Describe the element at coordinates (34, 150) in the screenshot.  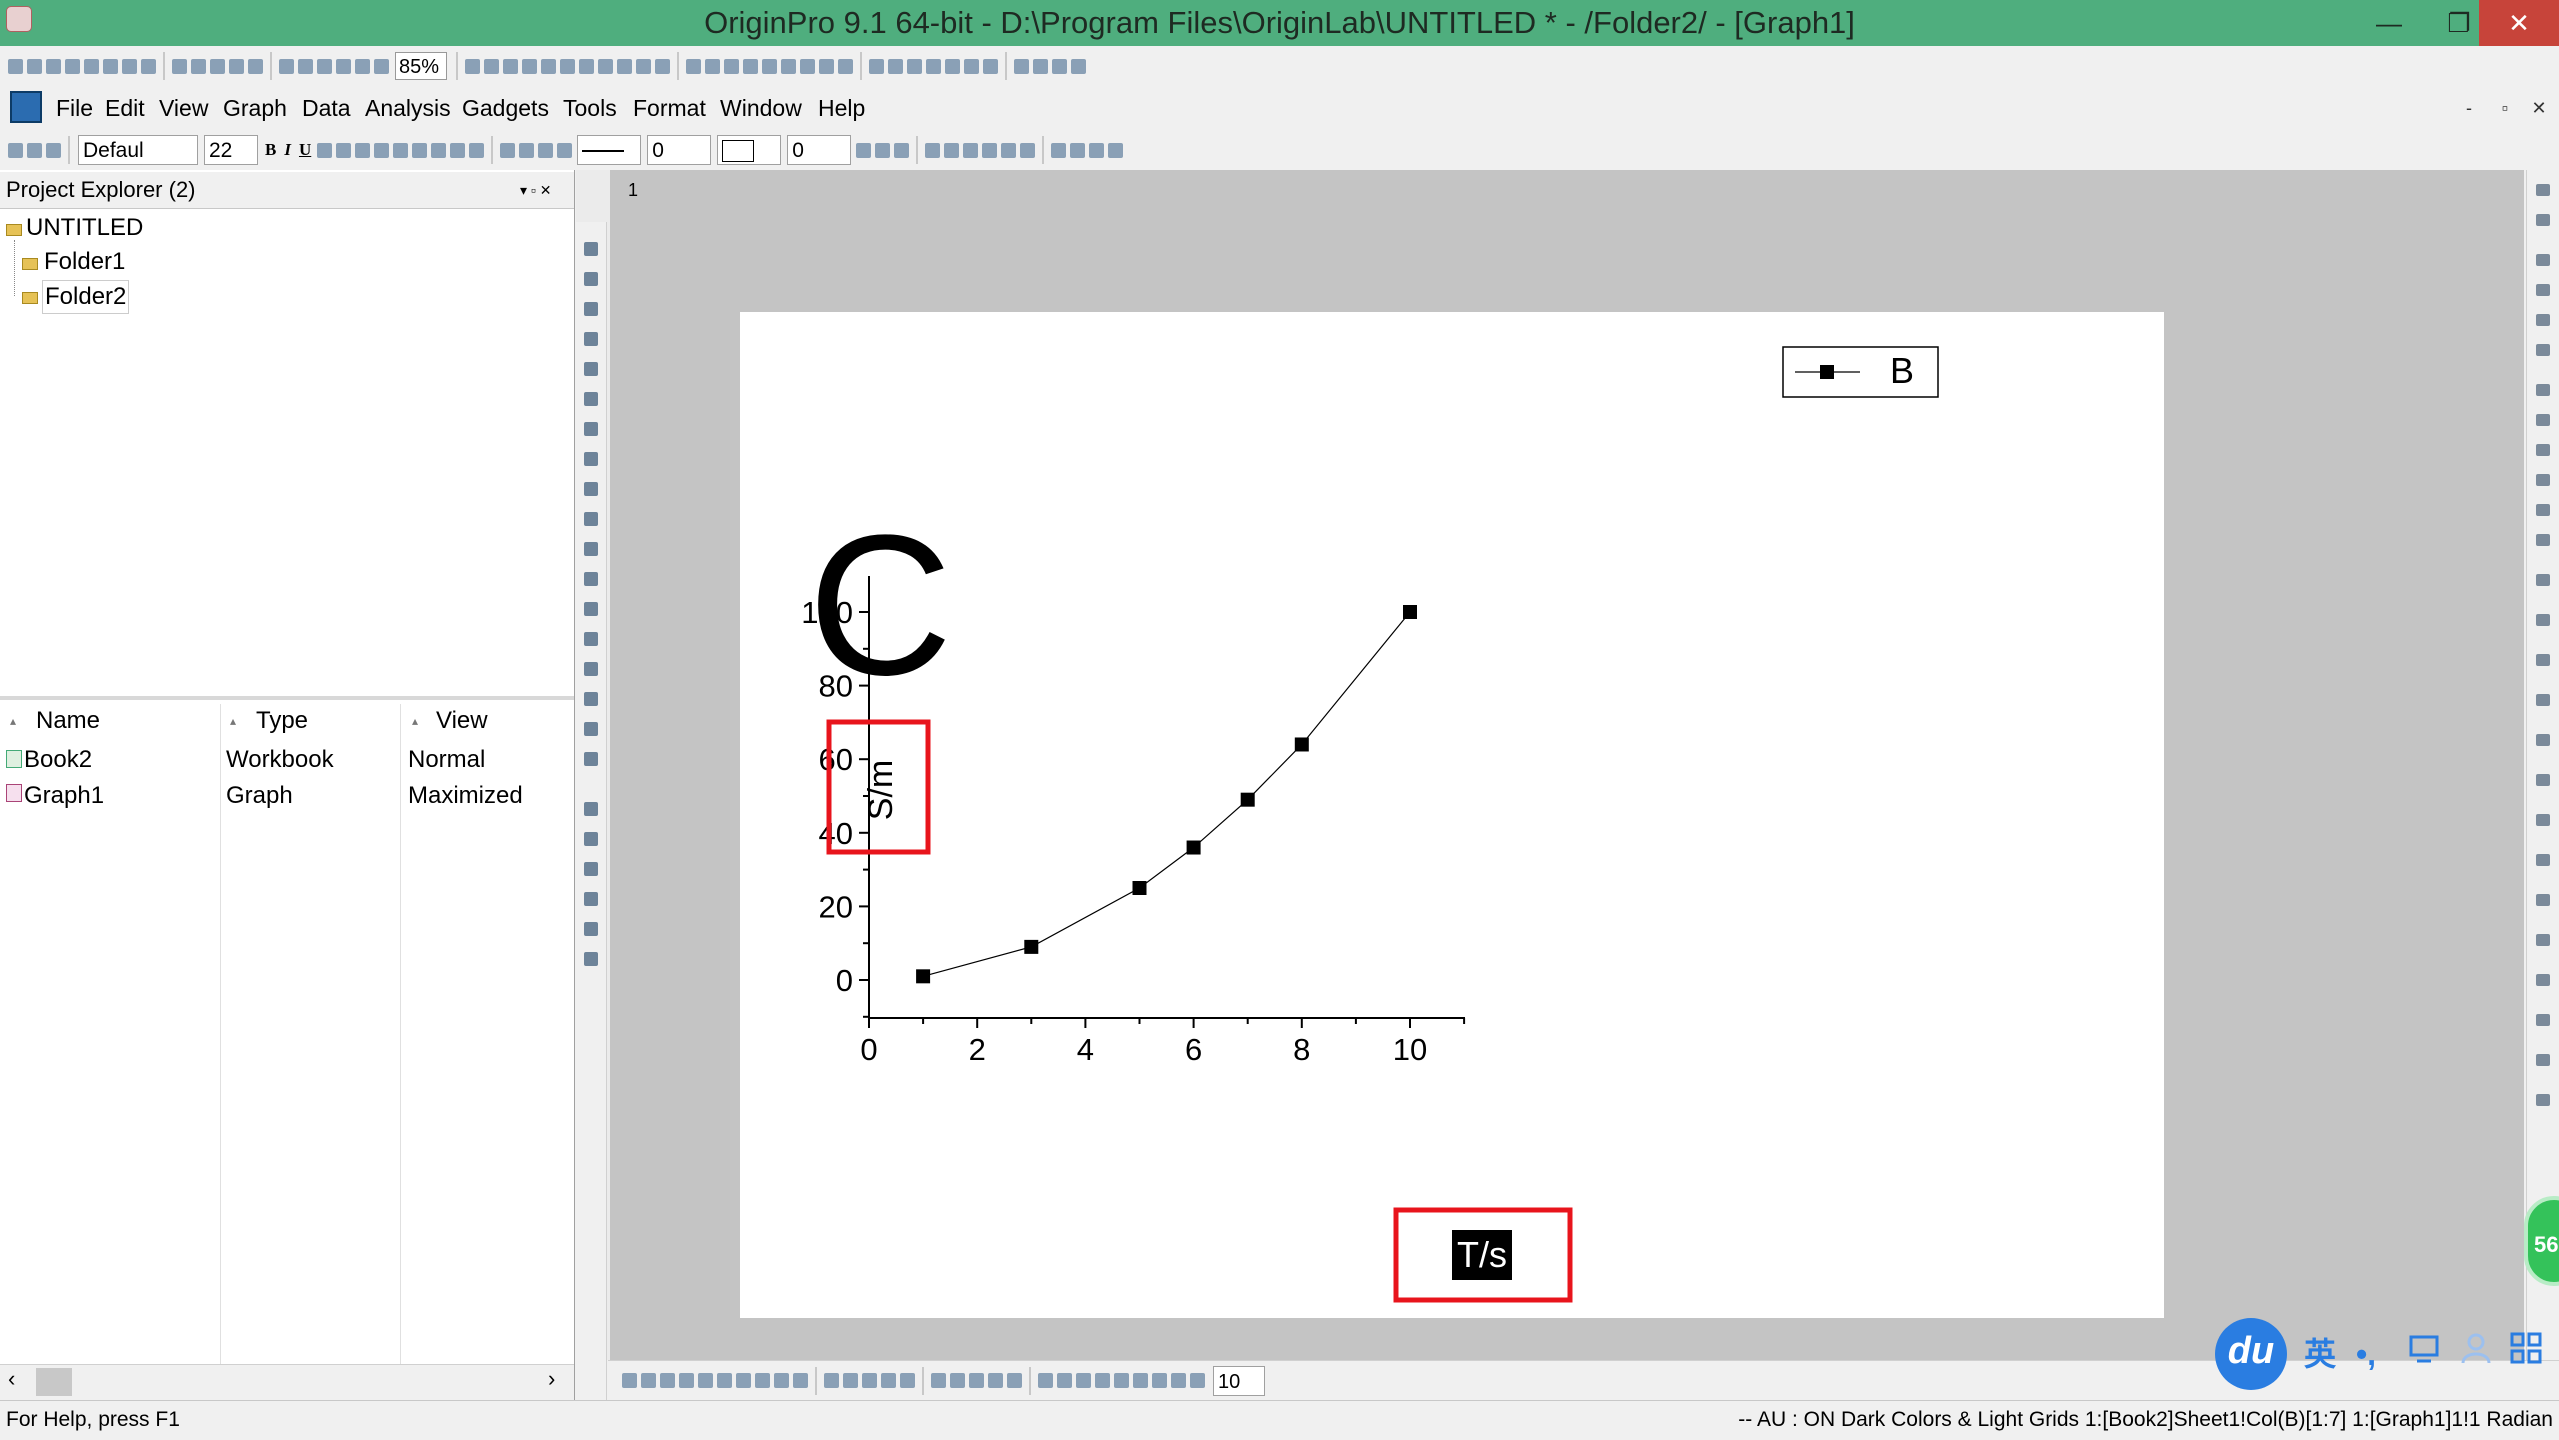
I see `copy-icon` at that location.